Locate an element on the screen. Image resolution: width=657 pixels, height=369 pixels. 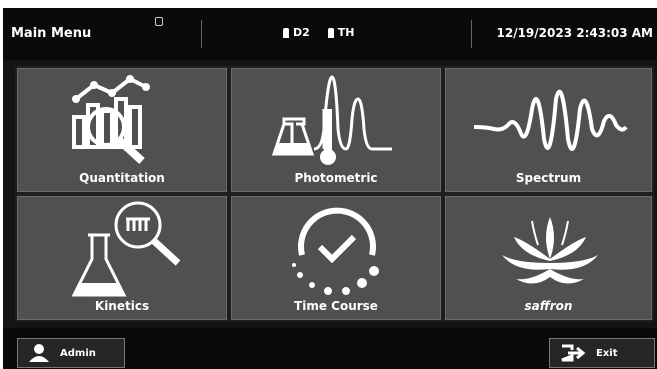
exit-button: Exit is located at coordinates (602, 353).